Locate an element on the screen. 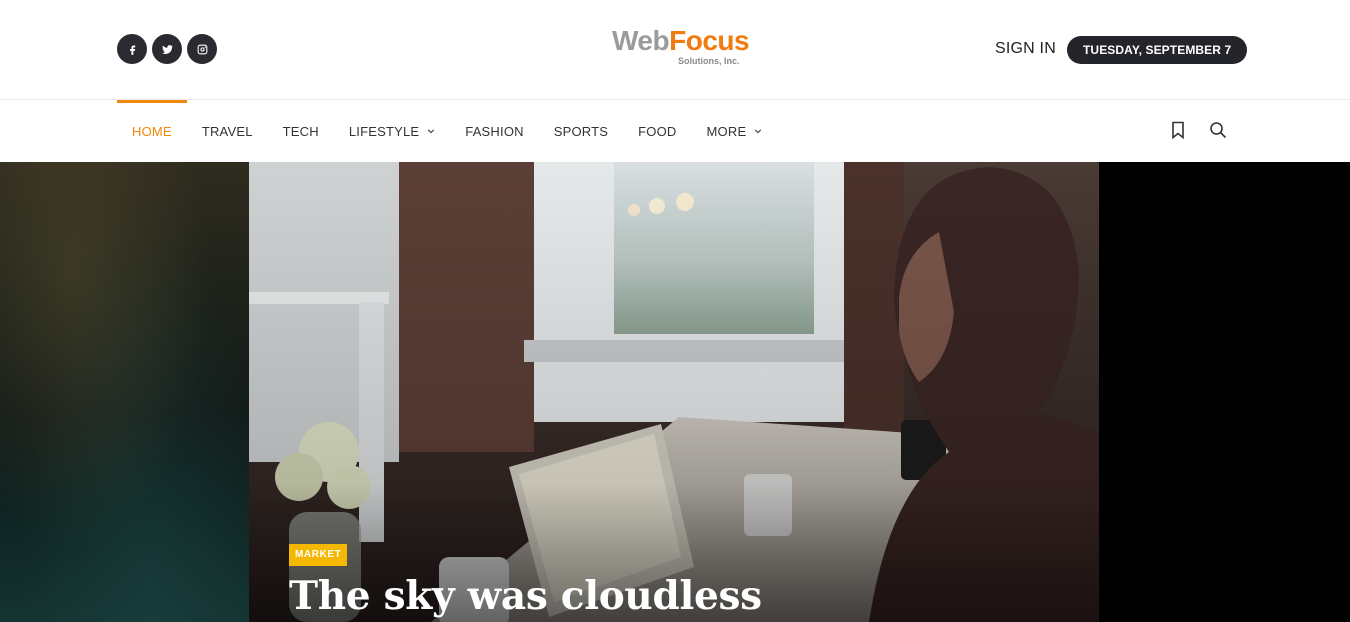 The width and height of the screenshot is (1350, 622). nav-item-home: HOME is located at coordinates (152, 131).